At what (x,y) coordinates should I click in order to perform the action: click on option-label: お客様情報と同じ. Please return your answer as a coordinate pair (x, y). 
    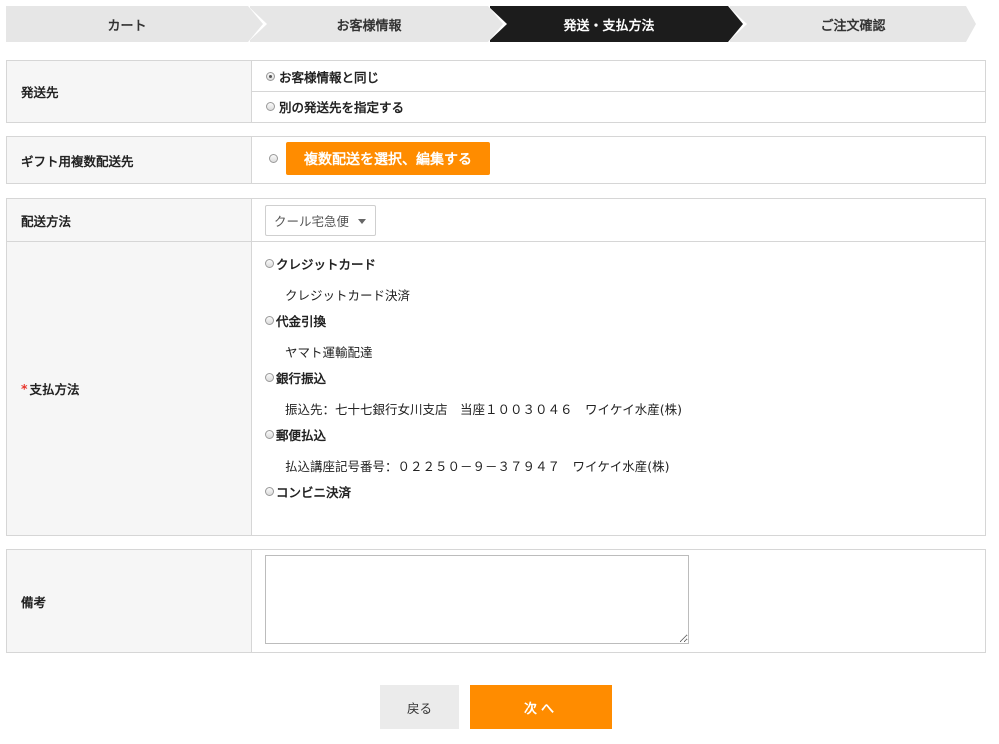
    Looking at the image, I should click on (329, 77).